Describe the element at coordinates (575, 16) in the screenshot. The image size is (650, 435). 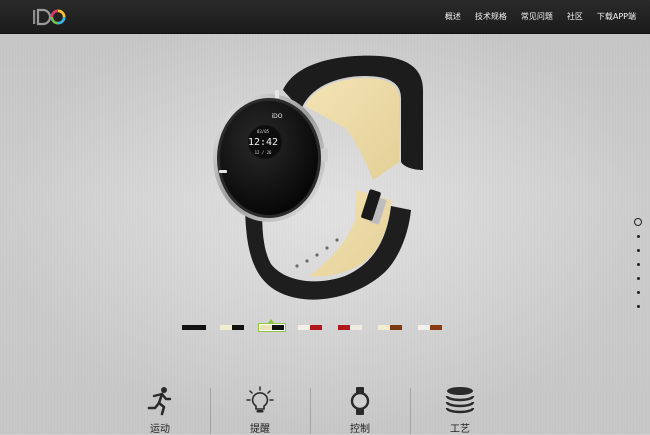
I see `nav-item-community: 社区` at that location.